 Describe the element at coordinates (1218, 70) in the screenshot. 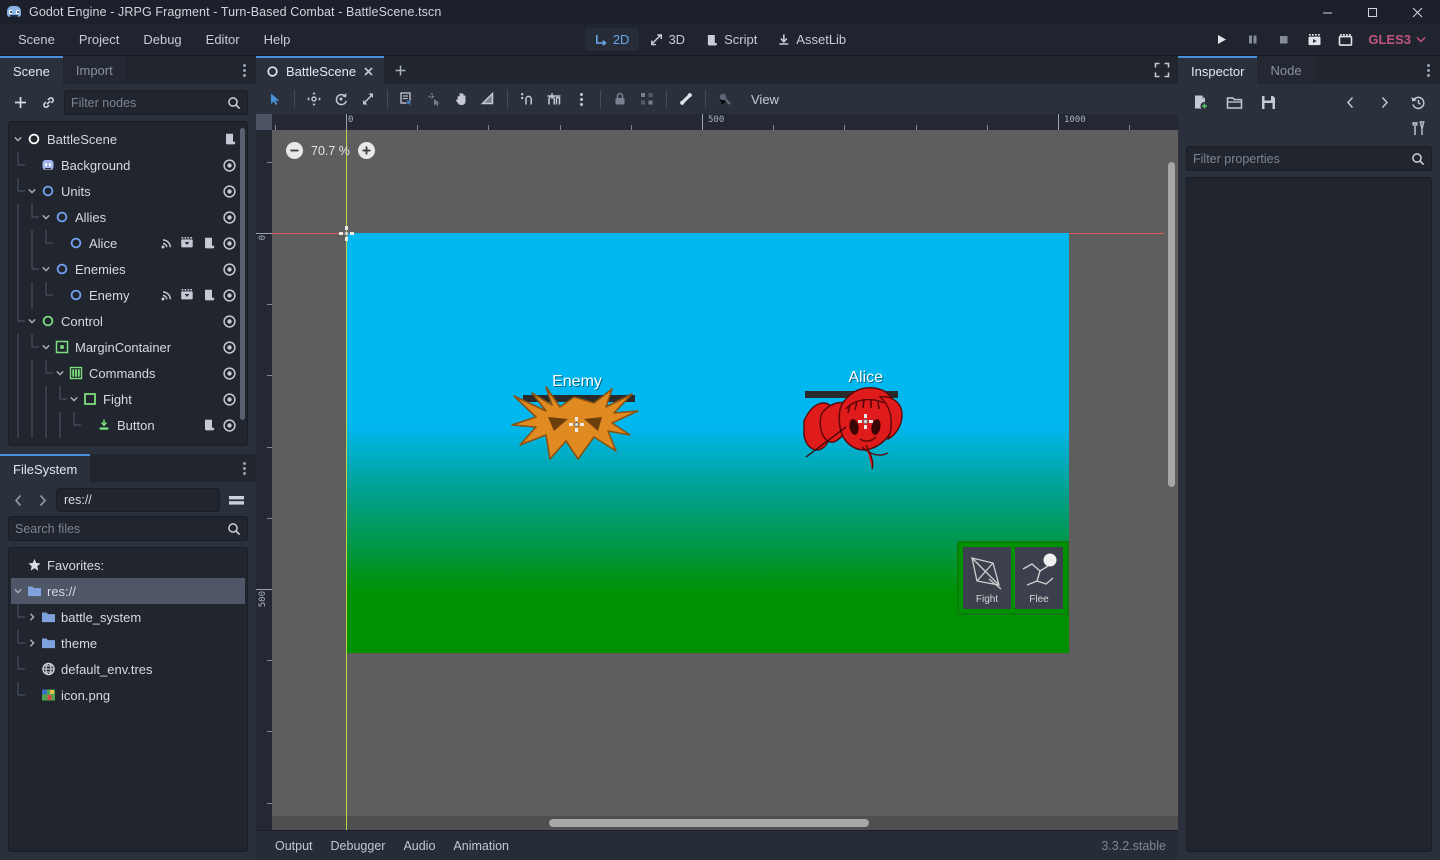

I see `tab-inspector: Inspector` at that location.